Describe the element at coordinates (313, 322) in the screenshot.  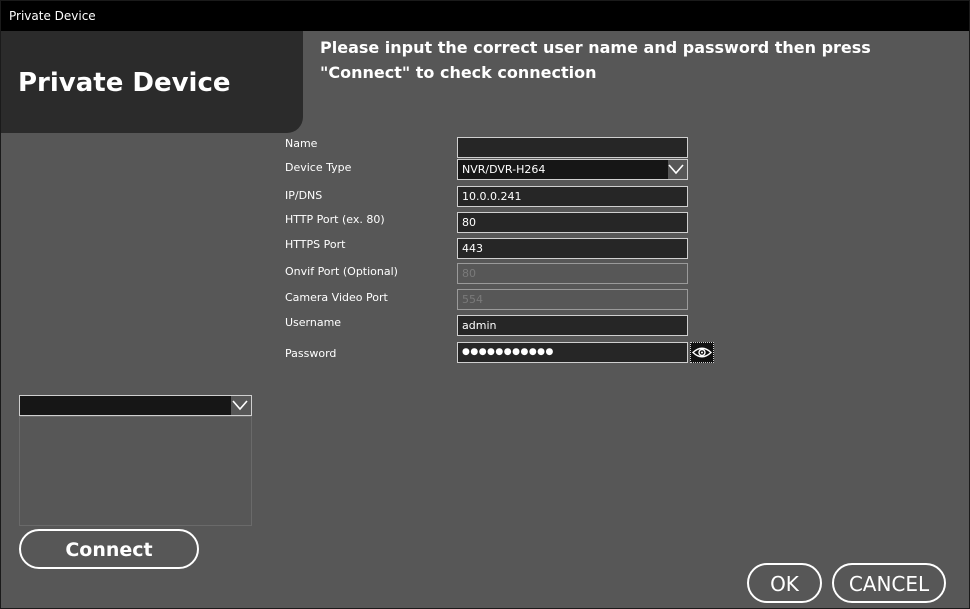
I see `username-label: Username` at that location.